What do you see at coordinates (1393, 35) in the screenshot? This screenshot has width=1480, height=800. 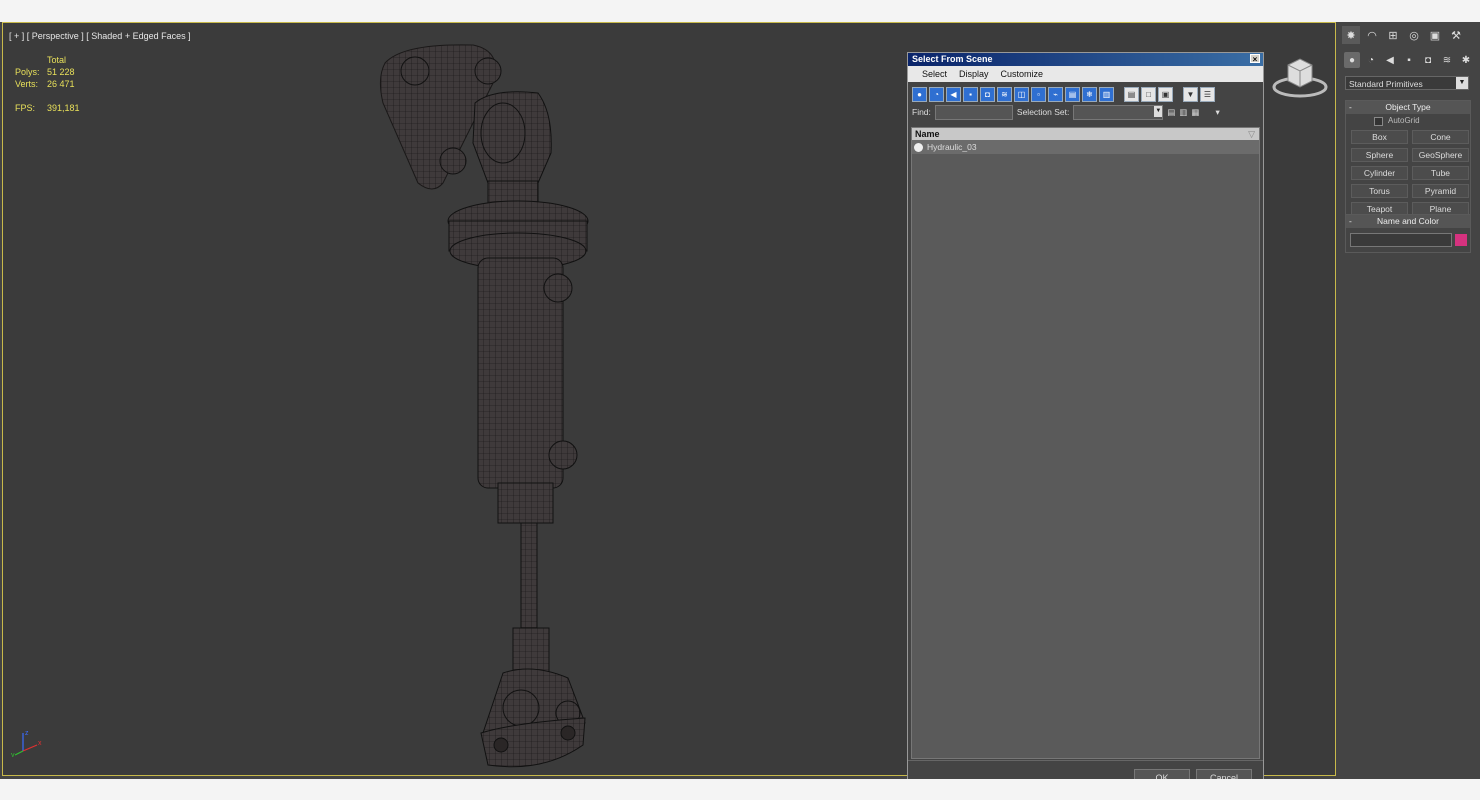 I see `hierarchy-icon: ⊞` at bounding box center [1393, 35].